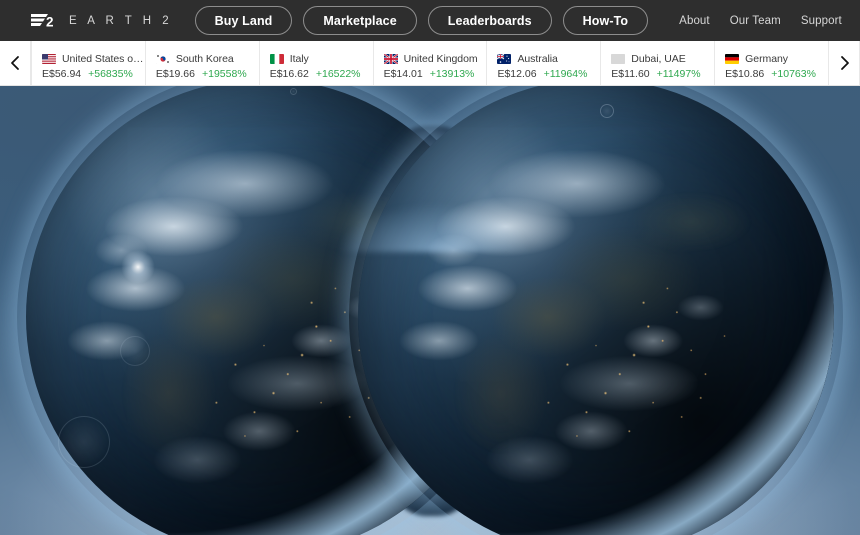 The image size is (860, 535). I want to click on ticker-item-heading: United Kingdom, so click(435, 58).